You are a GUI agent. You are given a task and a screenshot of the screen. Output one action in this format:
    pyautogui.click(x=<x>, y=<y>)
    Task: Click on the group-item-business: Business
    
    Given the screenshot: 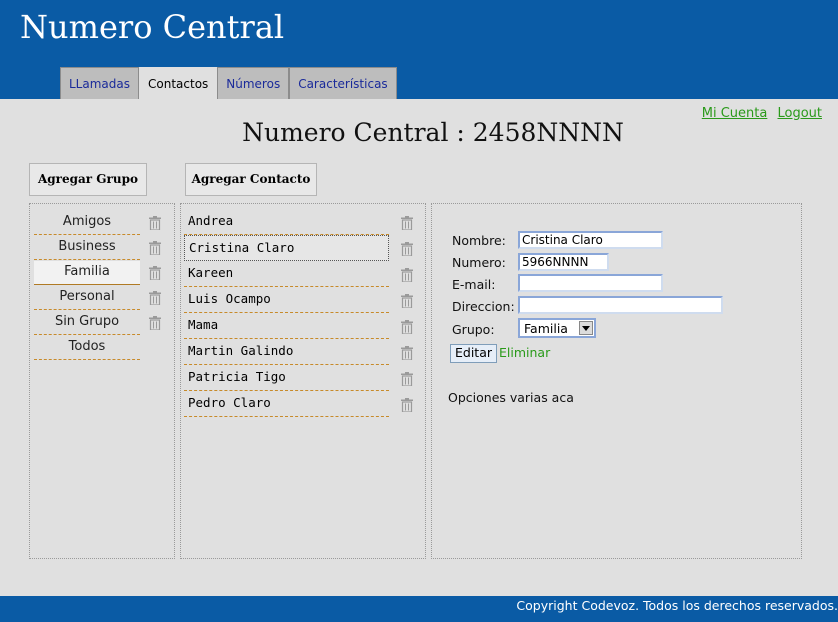 What is the action you would take?
    pyautogui.click(x=87, y=248)
    